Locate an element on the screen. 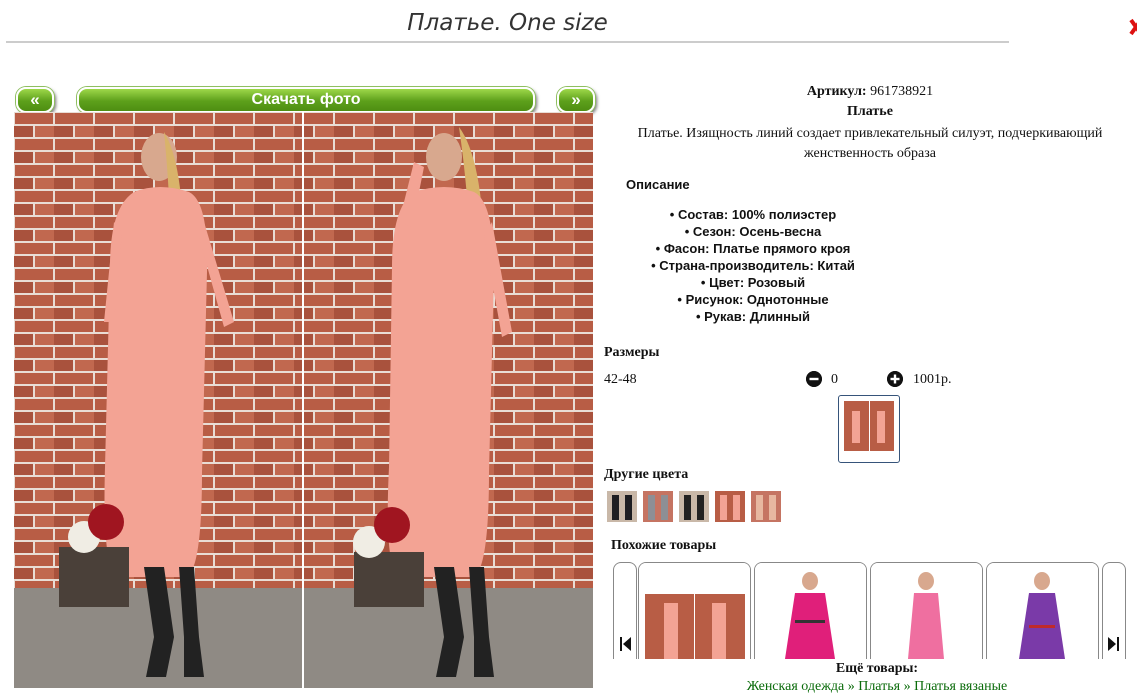 The image size is (1137, 695). carousel-next-button is located at coordinates (1114, 610).